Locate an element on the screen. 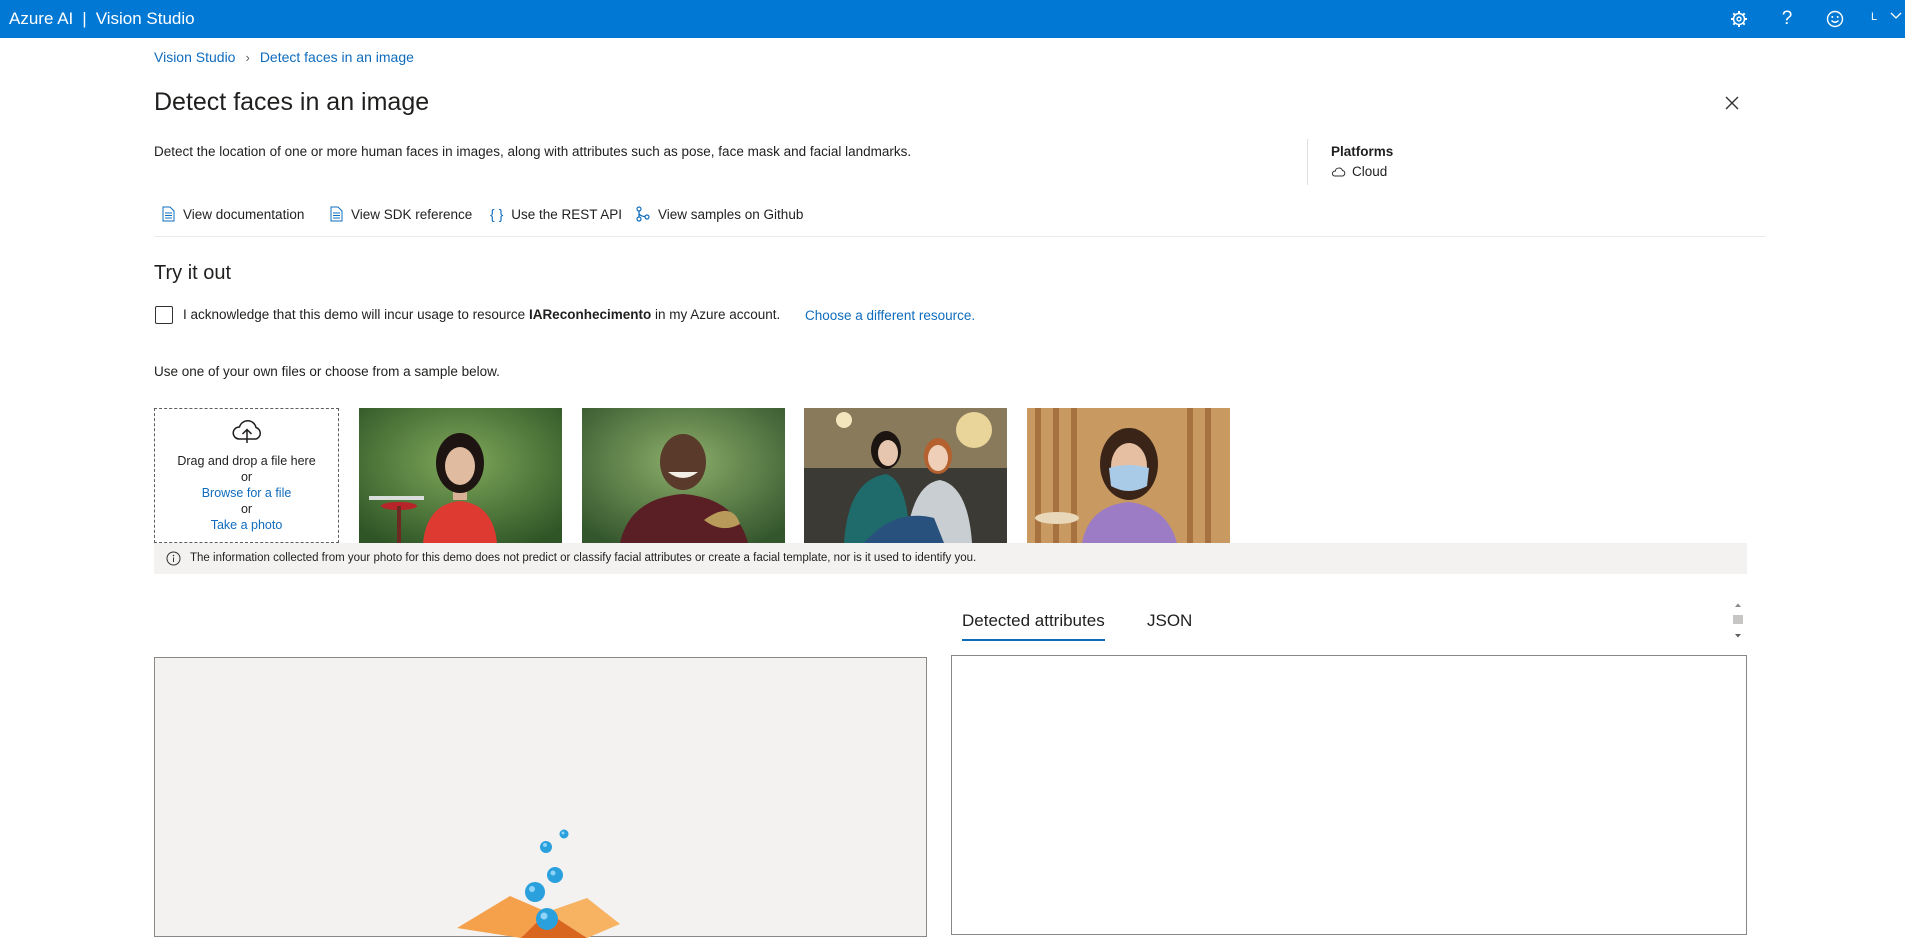  app-brand: Azure AI | Vision Studio is located at coordinates (102, 19).